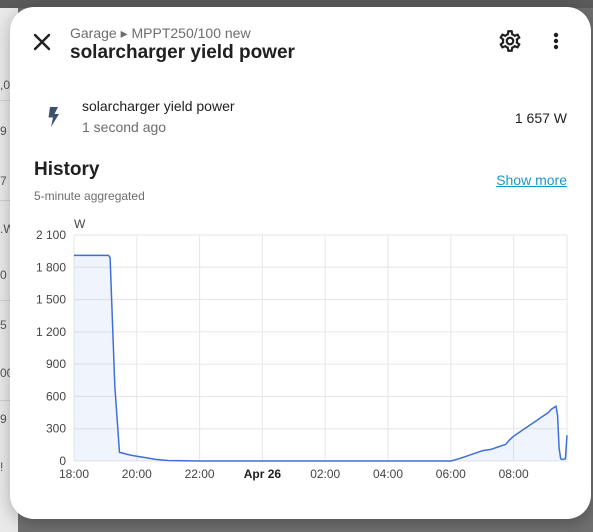 The width and height of the screenshot is (593, 532). I want to click on entity-name: solarcharger yield power, so click(158, 106).